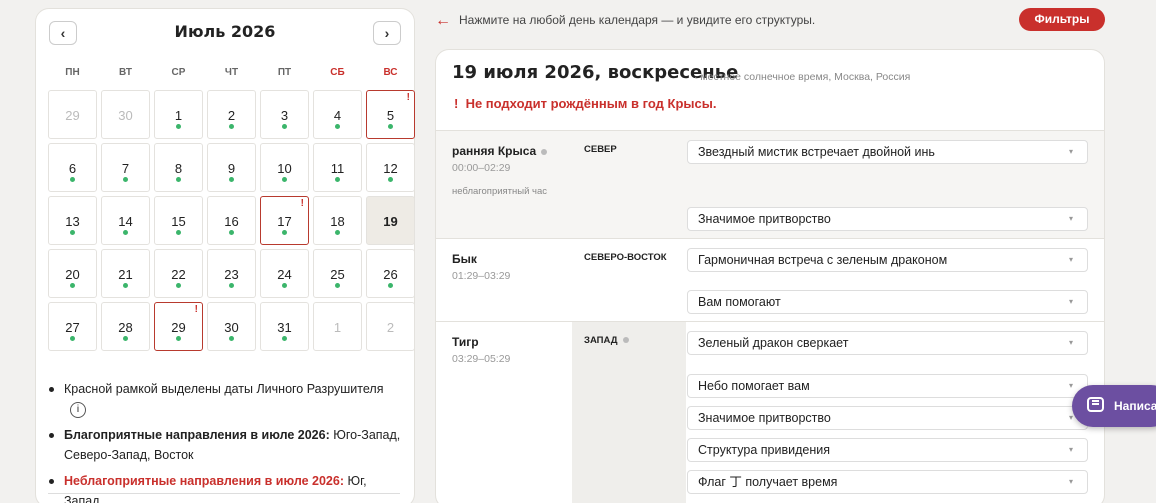  What do you see at coordinates (464, 259) in the screenshot?
I see `slot-name: Бык` at bounding box center [464, 259].